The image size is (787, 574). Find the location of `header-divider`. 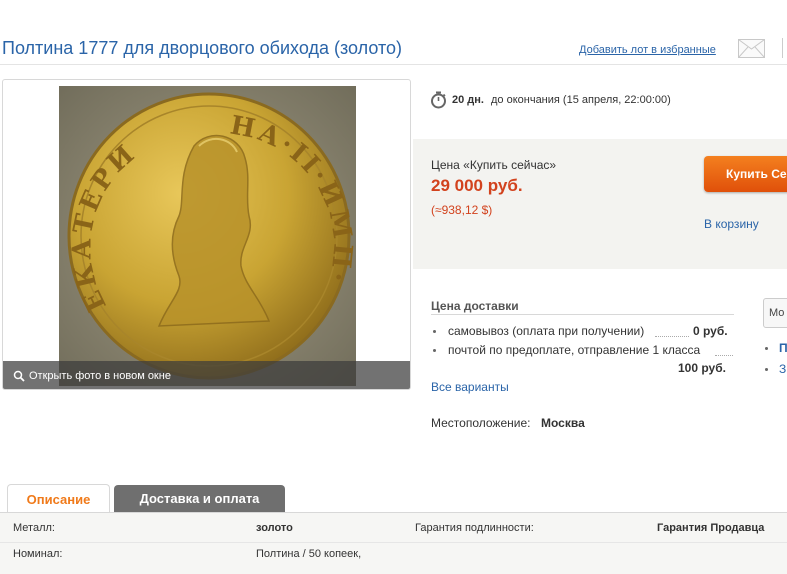

header-divider is located at coordinates (784, 48).